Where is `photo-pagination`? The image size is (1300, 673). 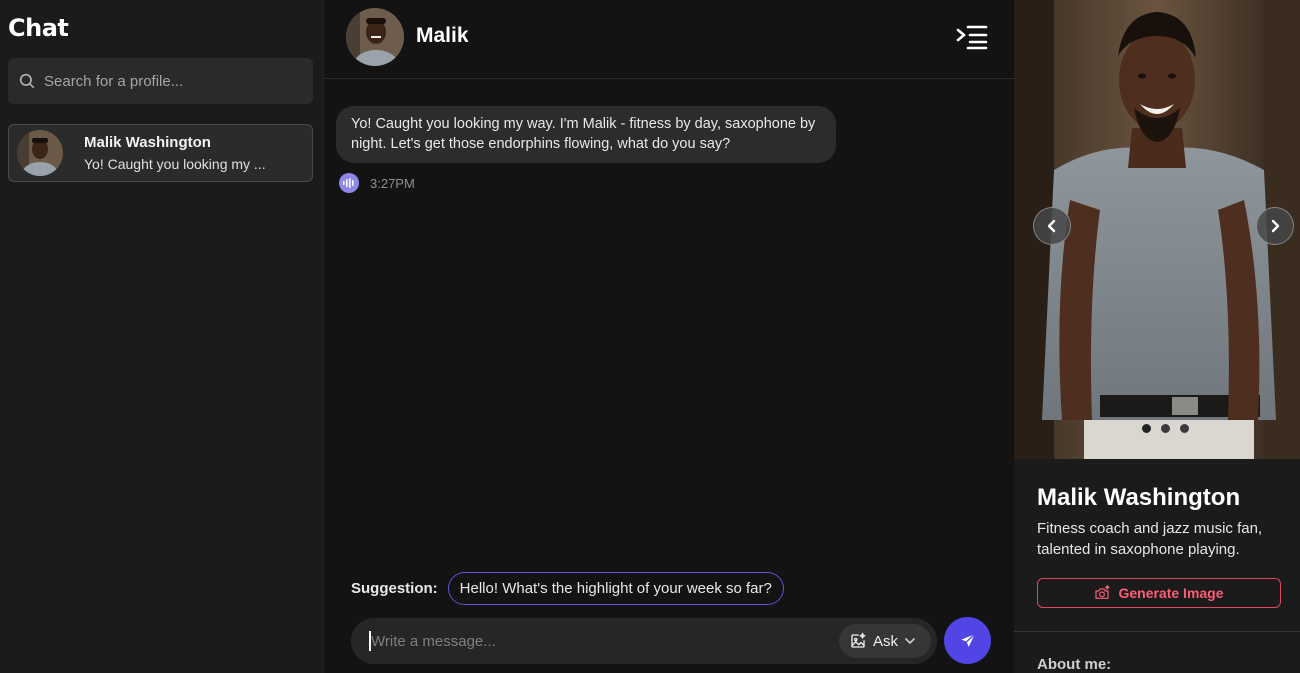
photo-pagination is located at coordinates (1165, 428).